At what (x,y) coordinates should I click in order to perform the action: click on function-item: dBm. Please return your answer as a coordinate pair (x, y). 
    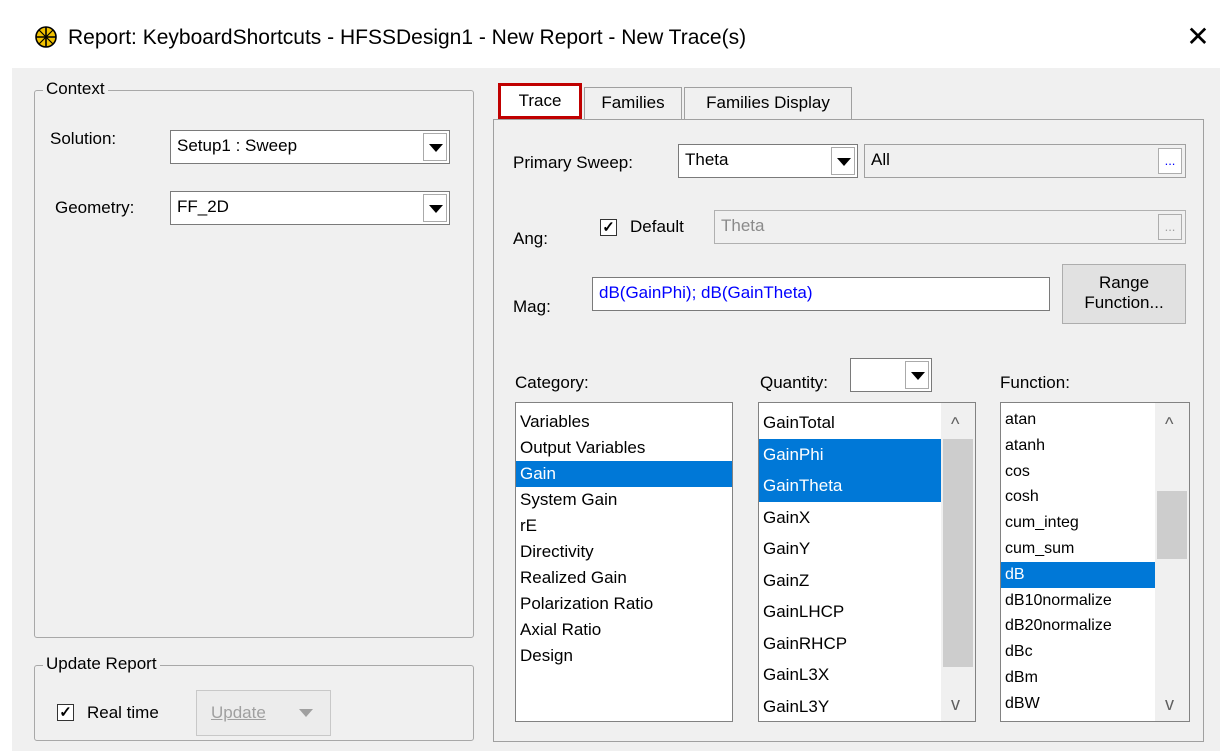
    Looking at the image, I should click on (1078, 678).